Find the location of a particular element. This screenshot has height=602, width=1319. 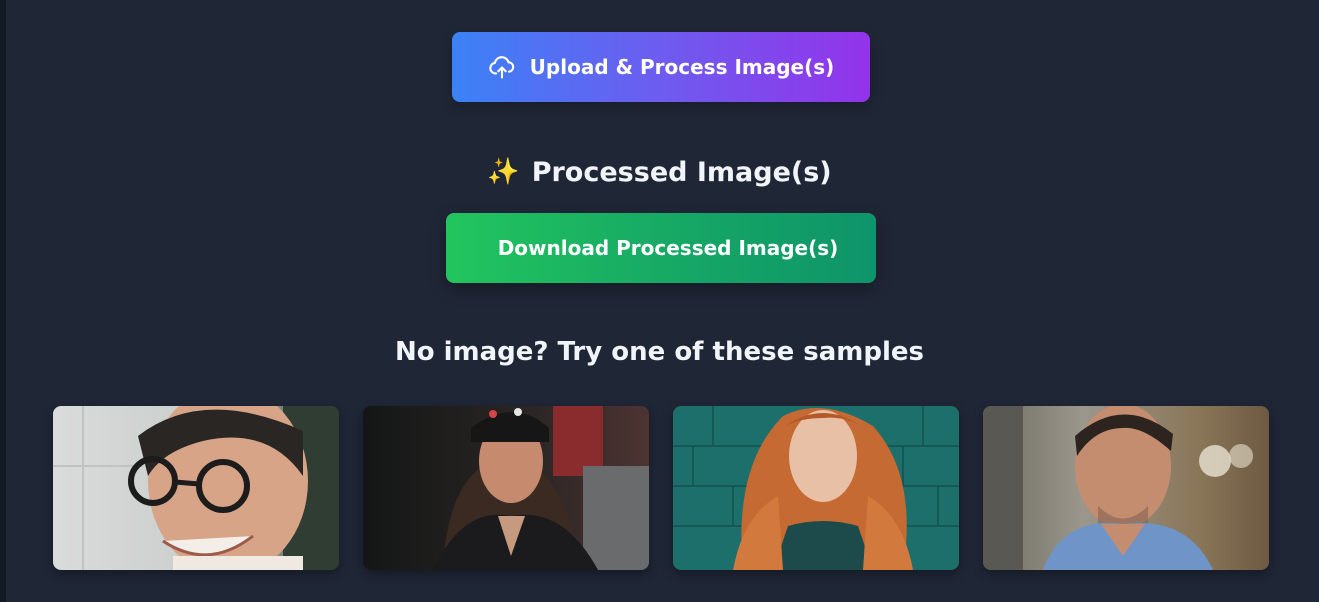

sample-woman-beanie-leather-jacket is located at coordinates (506, 488).